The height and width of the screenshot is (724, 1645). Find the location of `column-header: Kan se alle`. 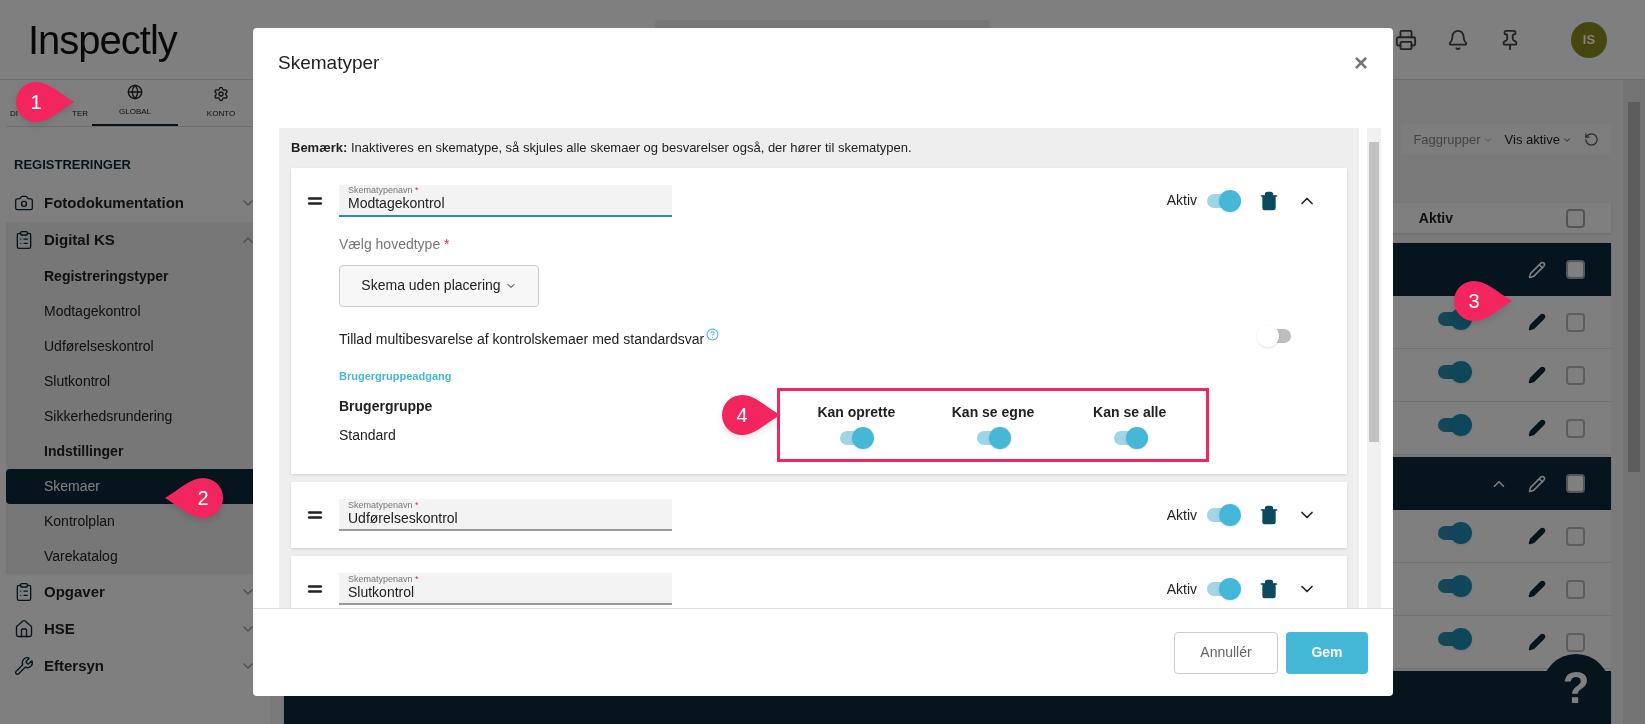

column-header: Kan se alle is located at coordinates (1130, 412).